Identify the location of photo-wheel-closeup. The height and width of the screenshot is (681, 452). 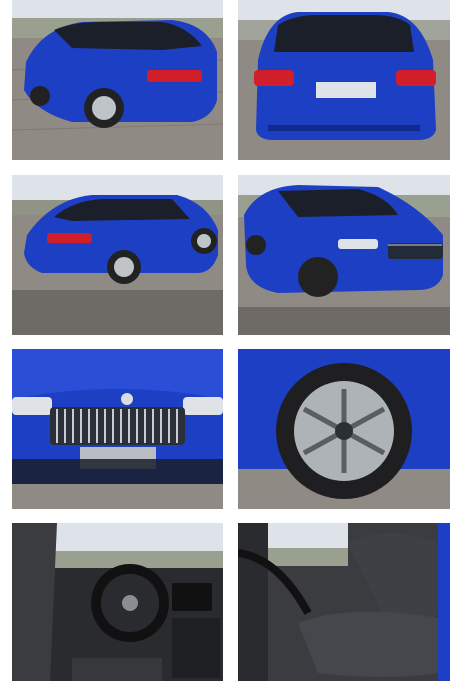
(344, 429).